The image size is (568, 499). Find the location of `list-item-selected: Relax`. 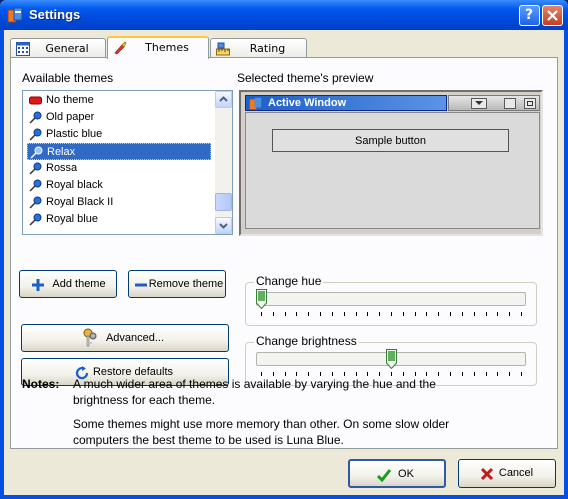

list-item-selected: Relax is located at coordinates (119, 151).